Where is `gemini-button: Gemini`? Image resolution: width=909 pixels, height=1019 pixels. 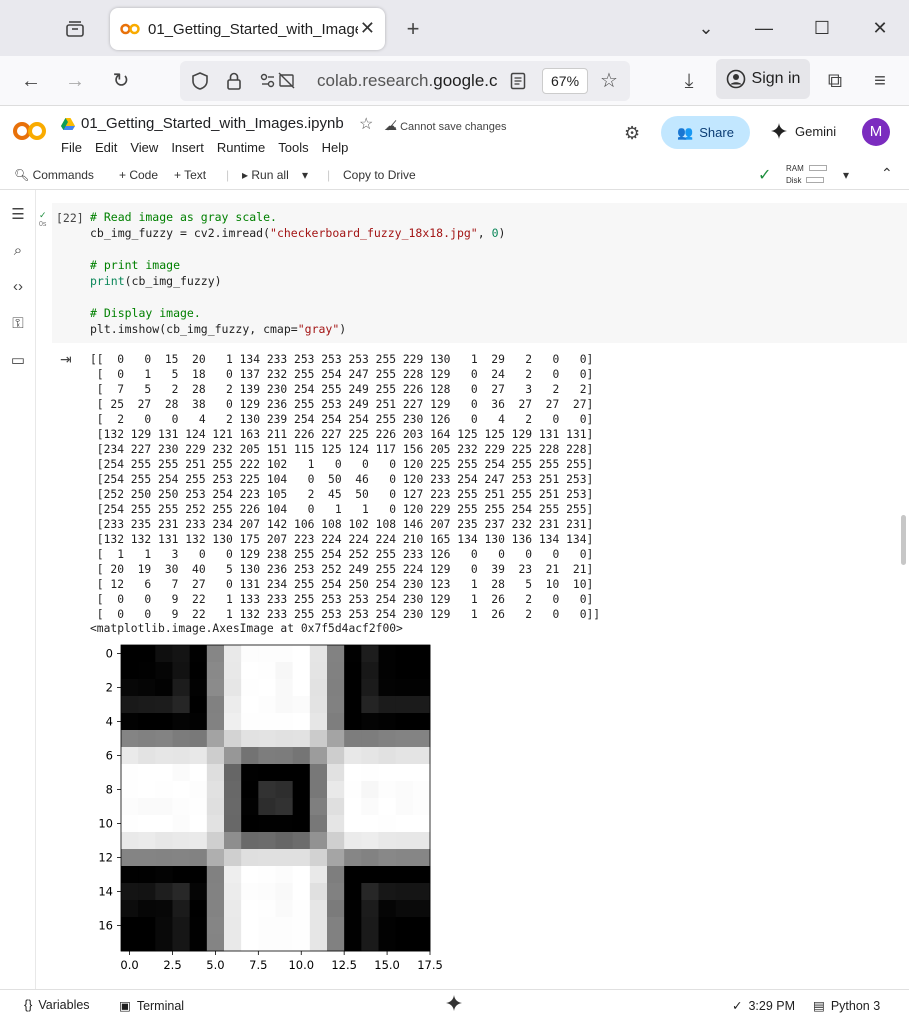 gemini-button: Gemini is located at coordinates (803, 131).